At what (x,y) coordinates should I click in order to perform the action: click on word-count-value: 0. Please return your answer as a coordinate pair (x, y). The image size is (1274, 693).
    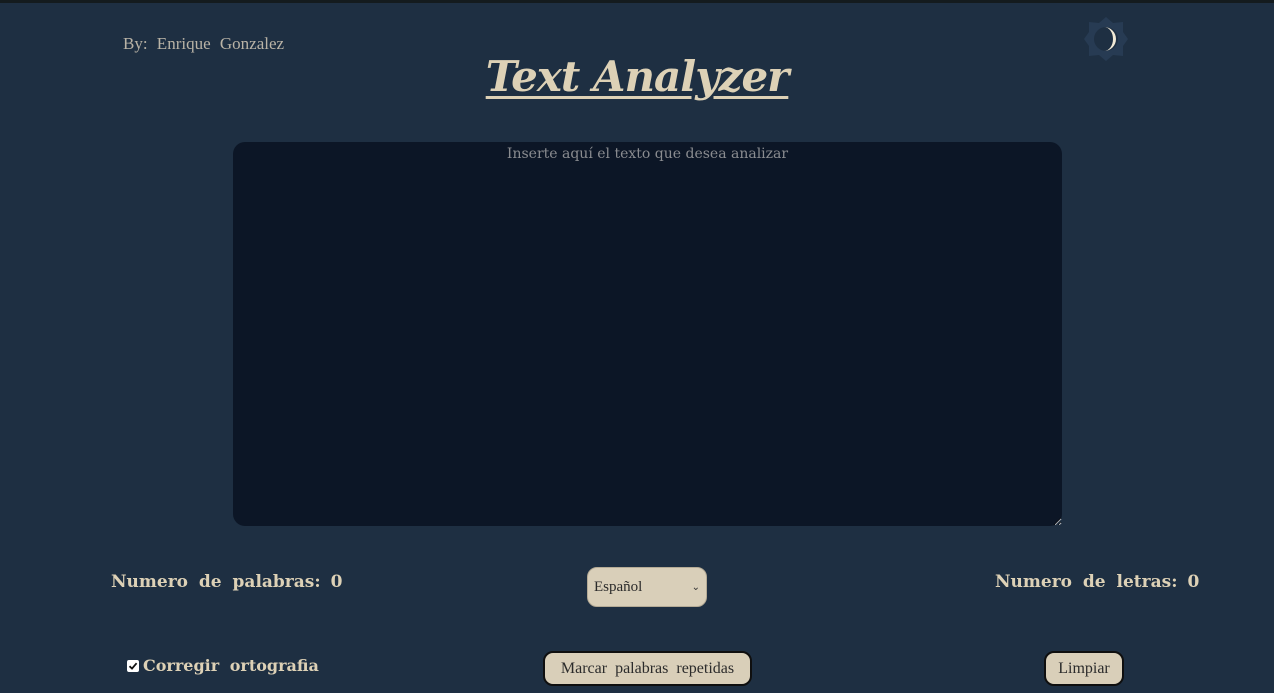
    Looking at the image, I should click on (336, 582).